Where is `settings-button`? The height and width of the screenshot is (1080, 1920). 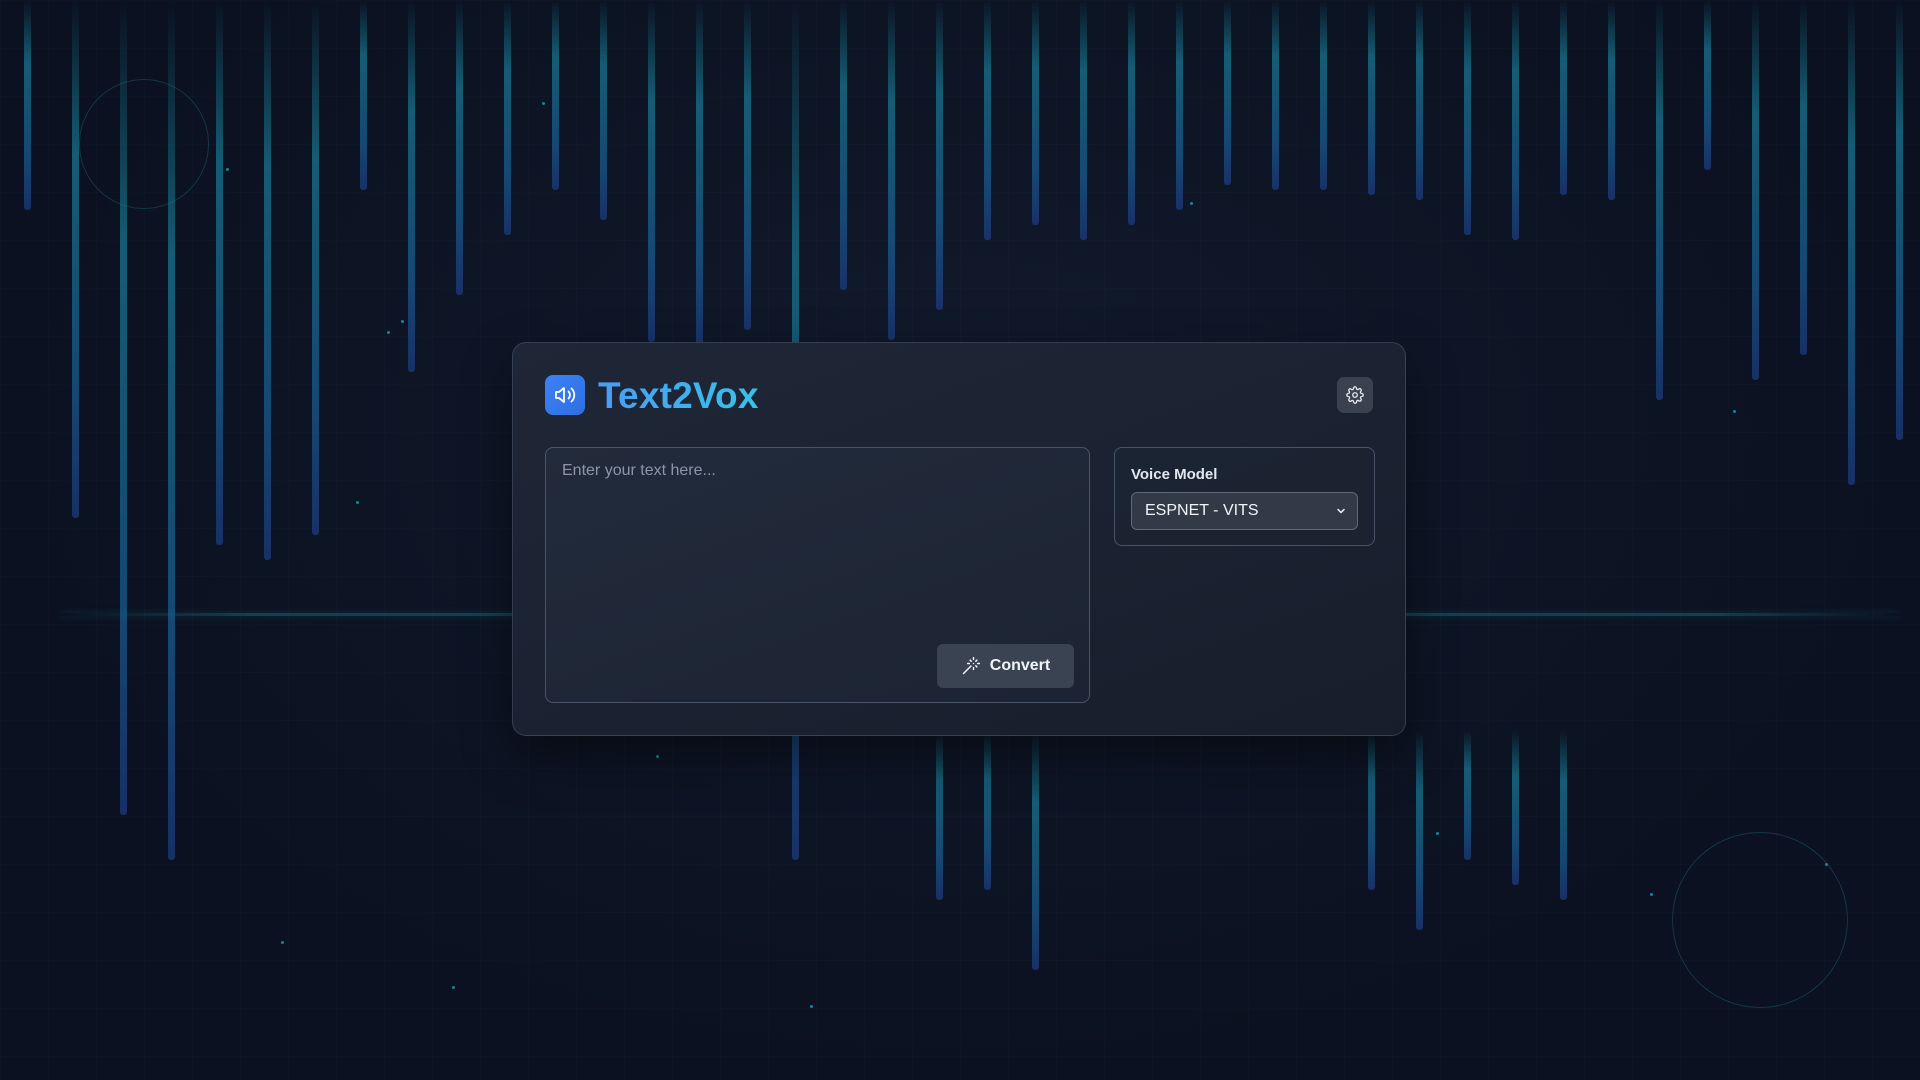
settings-button is located at coordinates (1355, 395).